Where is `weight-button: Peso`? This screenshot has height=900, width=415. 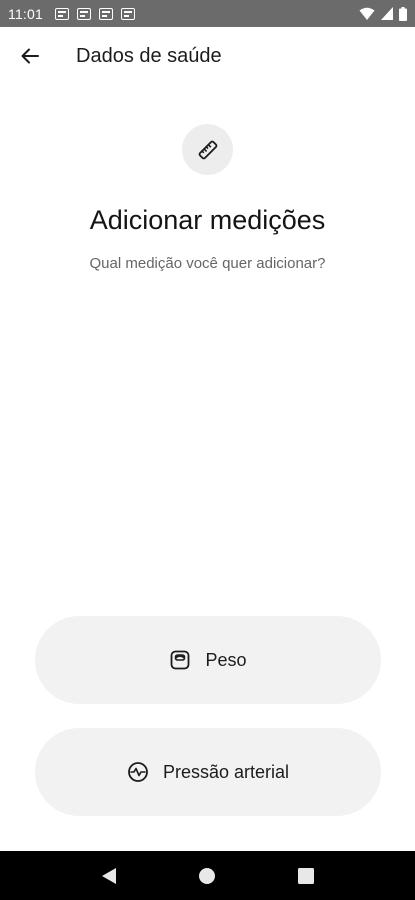
weight-button: Peso is located at coordinates (208, 660).